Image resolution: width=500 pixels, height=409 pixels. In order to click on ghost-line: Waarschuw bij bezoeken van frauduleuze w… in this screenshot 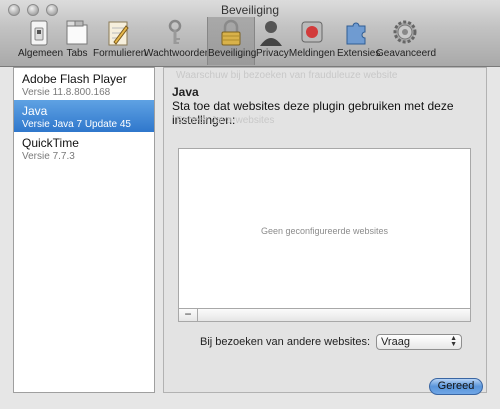, I will do `click(287, 75)`.